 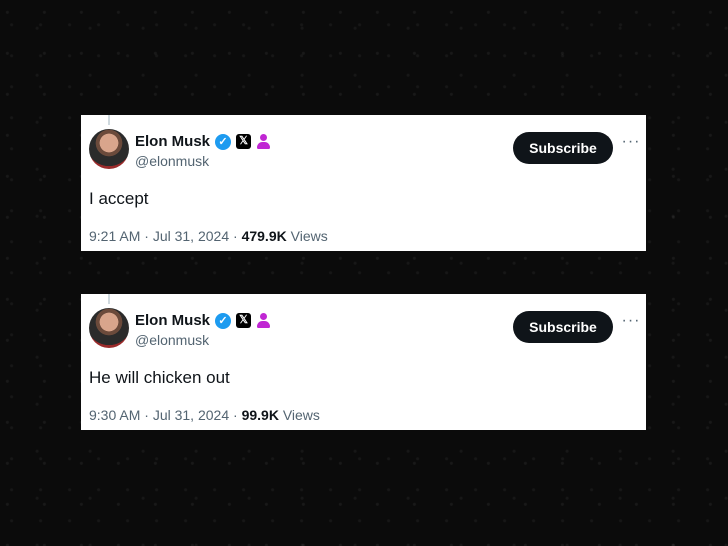 I want to click on tweet-meta: 9:21 AM · Jul 31, 2024 · 479.9K Views, so click(x=208, y=236).